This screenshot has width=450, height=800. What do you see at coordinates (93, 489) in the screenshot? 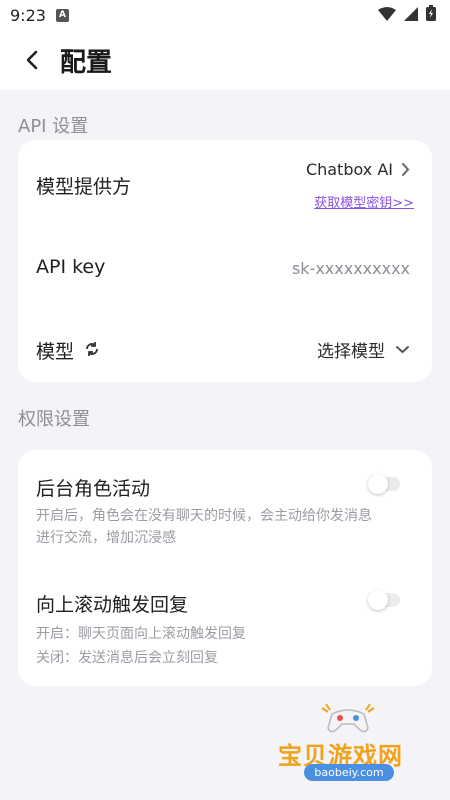
I see `background-activity-label: 后台角色活动` at bounding box center [93, 489].